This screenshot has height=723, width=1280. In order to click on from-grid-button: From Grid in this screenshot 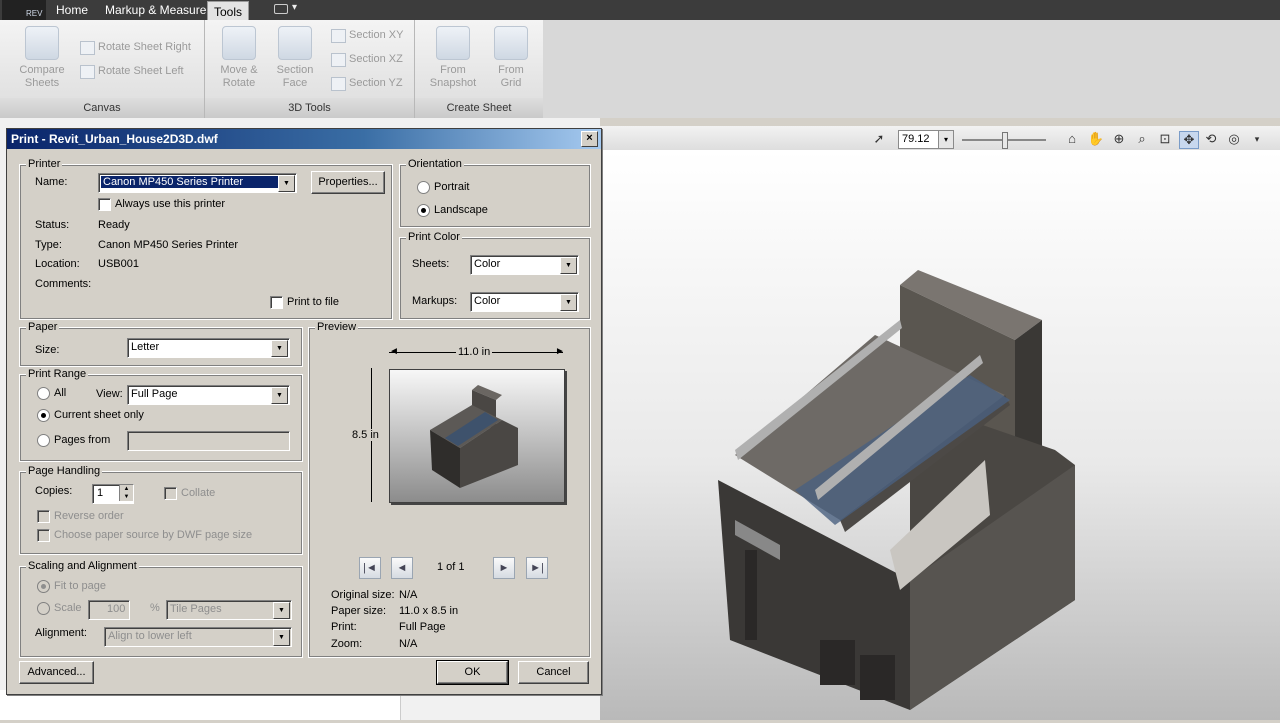, I will do `click(511, 58)`.